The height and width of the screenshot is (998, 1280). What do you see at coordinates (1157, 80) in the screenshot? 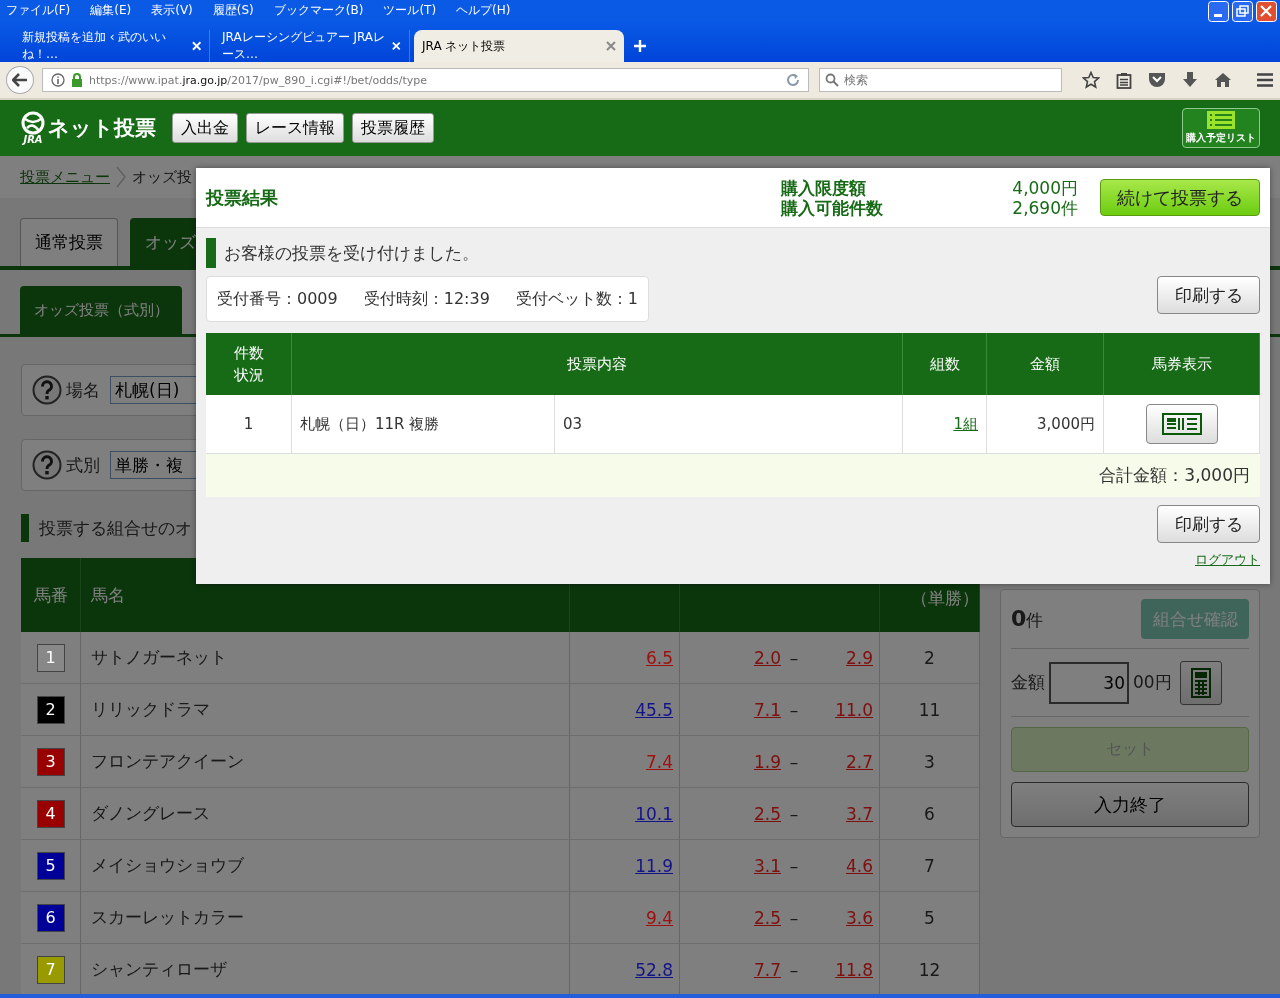
I see `pocket-icon` at bounding box center [1157, 80].